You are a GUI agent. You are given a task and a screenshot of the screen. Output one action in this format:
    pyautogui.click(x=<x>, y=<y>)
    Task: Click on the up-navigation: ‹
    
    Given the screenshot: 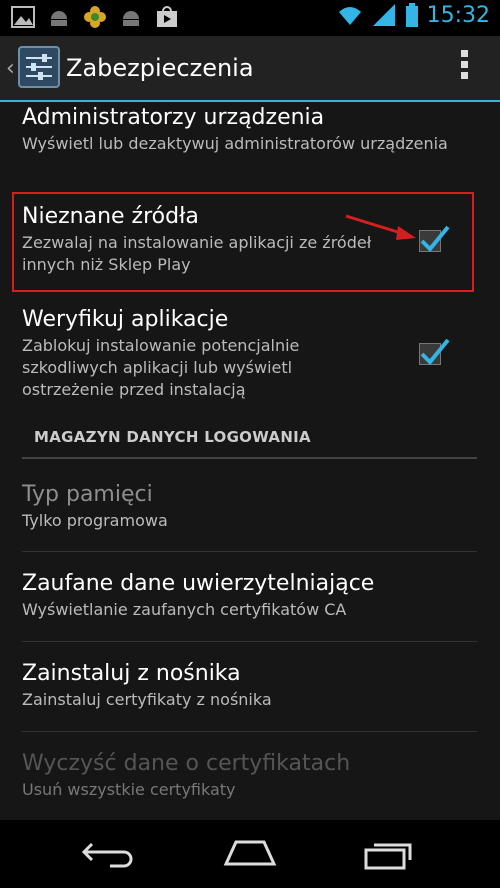 What is the action you would take?
    pyautogui.click(x=32, y=68)
    